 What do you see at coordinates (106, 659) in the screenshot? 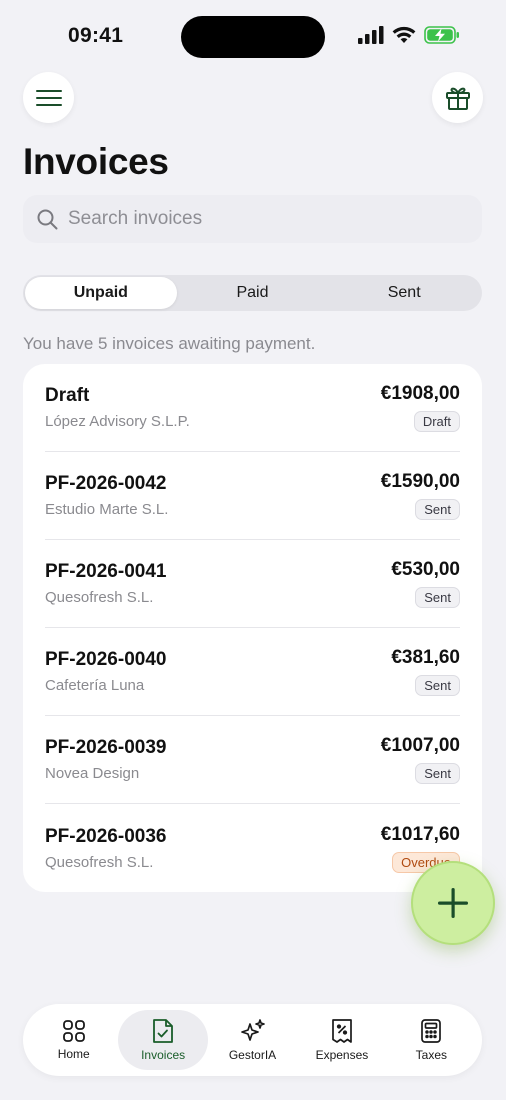
I see `invoice-number: PF-2026-0040` at bounding box center [106, 659].